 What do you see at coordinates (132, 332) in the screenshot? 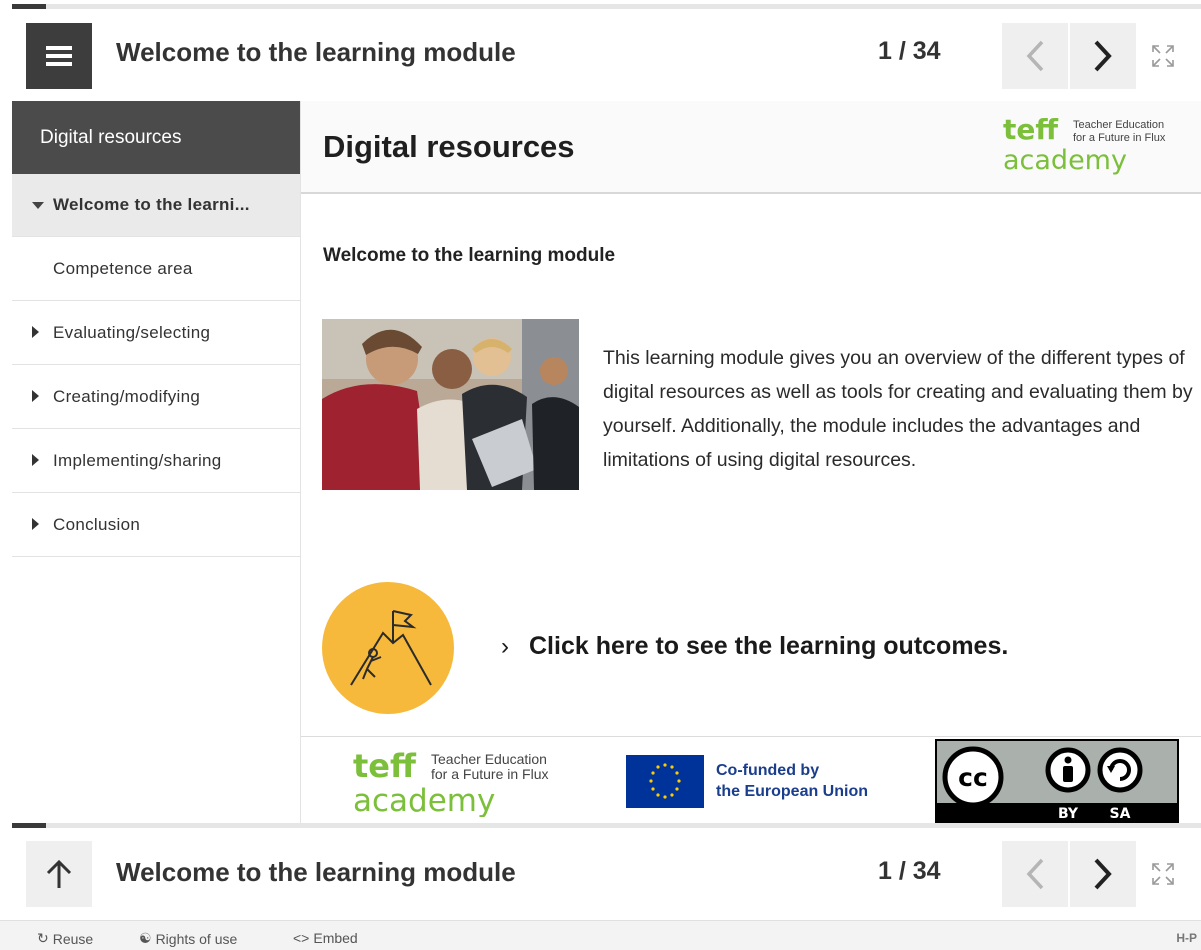
I see `sidebar-item-label: Evaluating/selecting` at bounding box center [132, 332].